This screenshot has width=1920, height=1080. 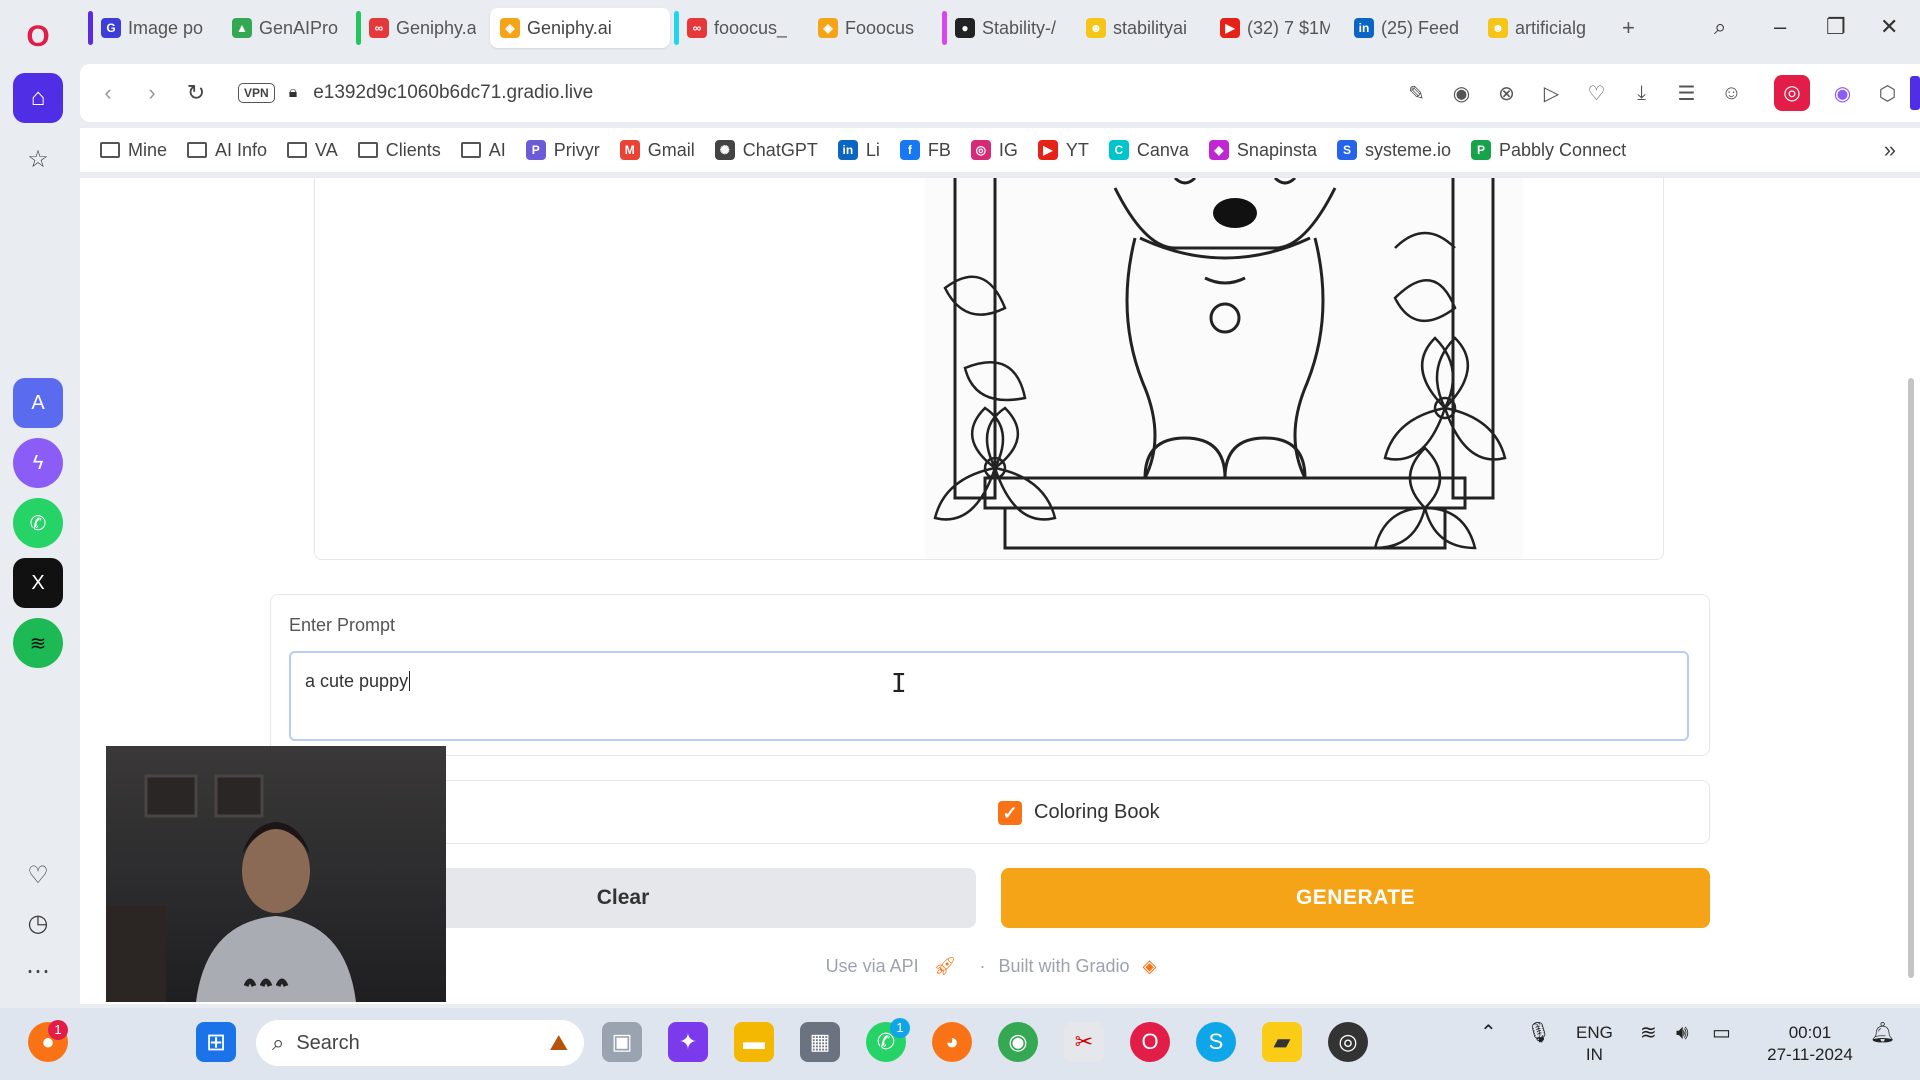 I want to click on built-with-gradio-link: Built with Gradio, so click(x=1064, y=966).